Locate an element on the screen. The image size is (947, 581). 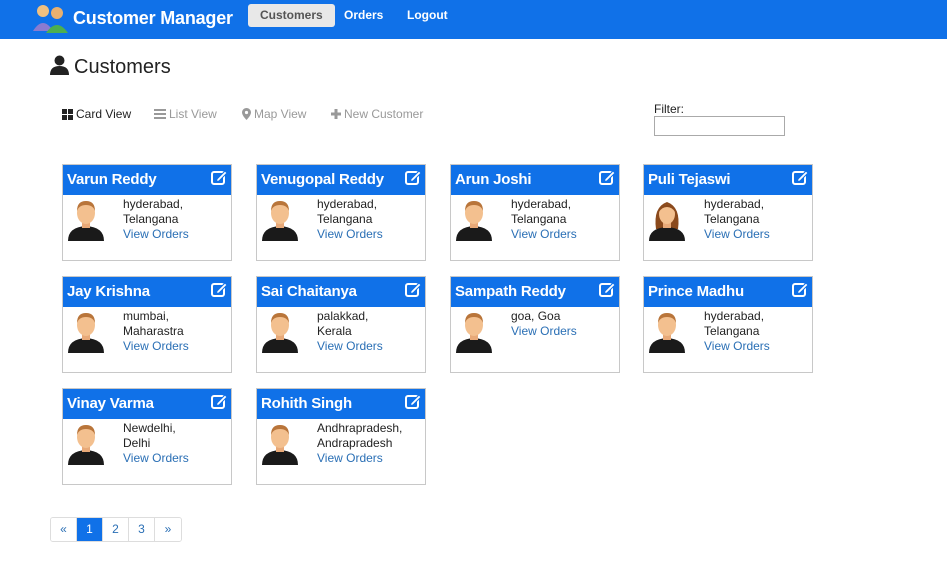
customer-city: goa, Goa is located at coordinates (536, 316).